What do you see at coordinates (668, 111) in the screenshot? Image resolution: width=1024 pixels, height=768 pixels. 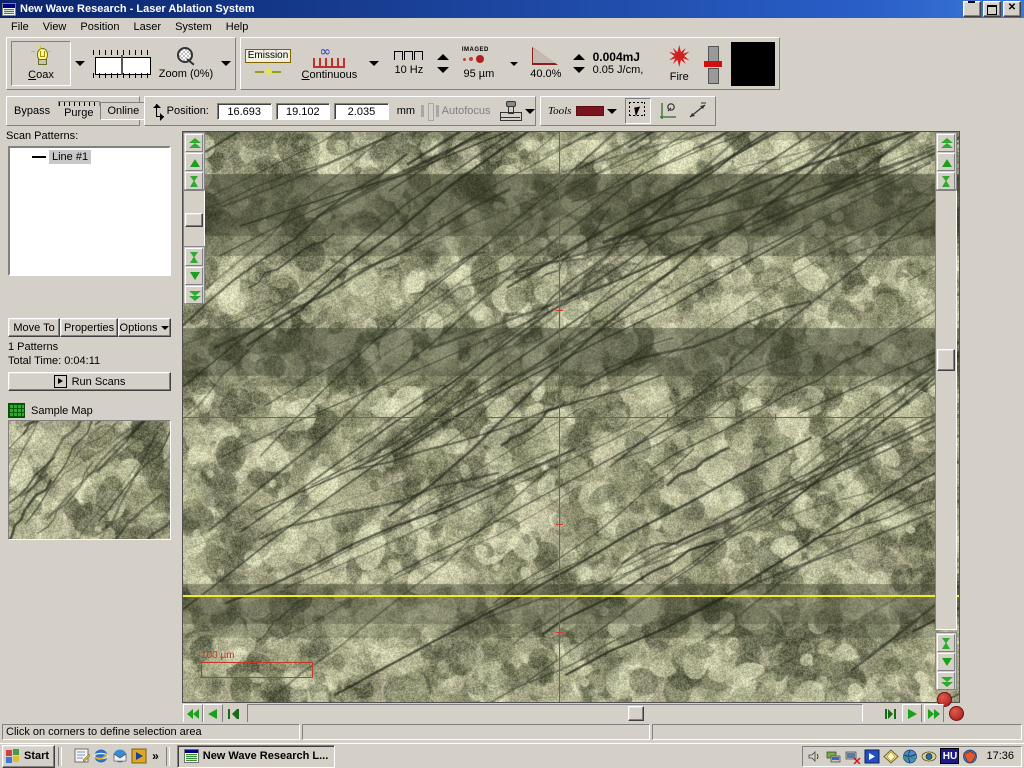 I see `axis-tool-button` at bounding box center [668, 111].